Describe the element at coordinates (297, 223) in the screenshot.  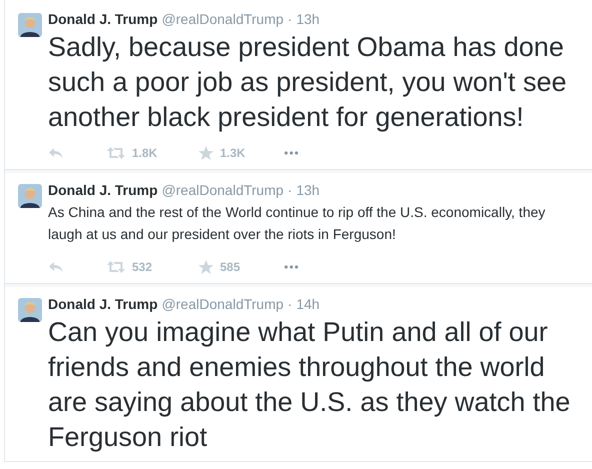
I see `tweet-text: As China and the rest of the World continue to rip off the U.S. economically, they laugh at us and our president over the riots in Ferguson!` at that location.